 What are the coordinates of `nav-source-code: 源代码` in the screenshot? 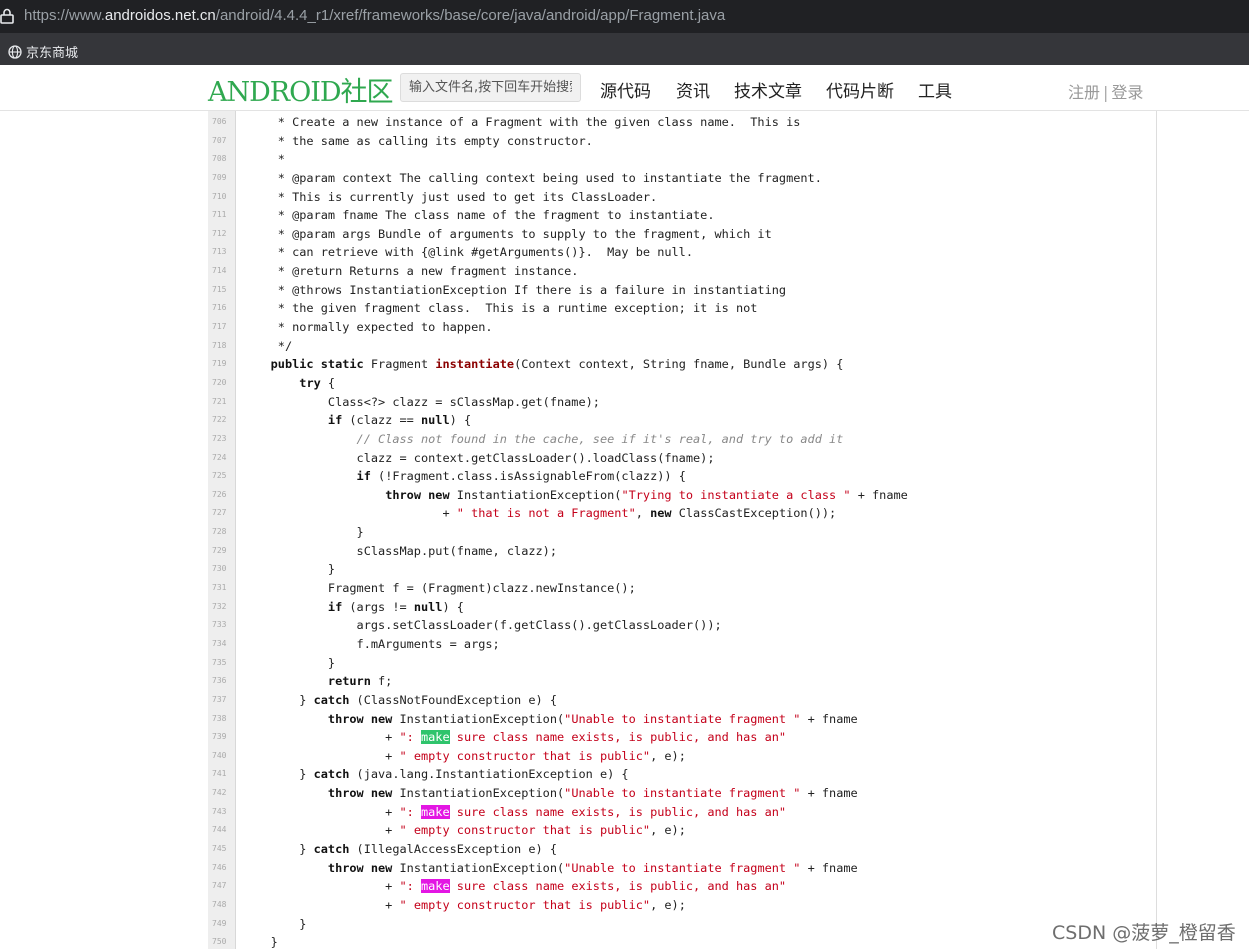 It's located at (625, 89).